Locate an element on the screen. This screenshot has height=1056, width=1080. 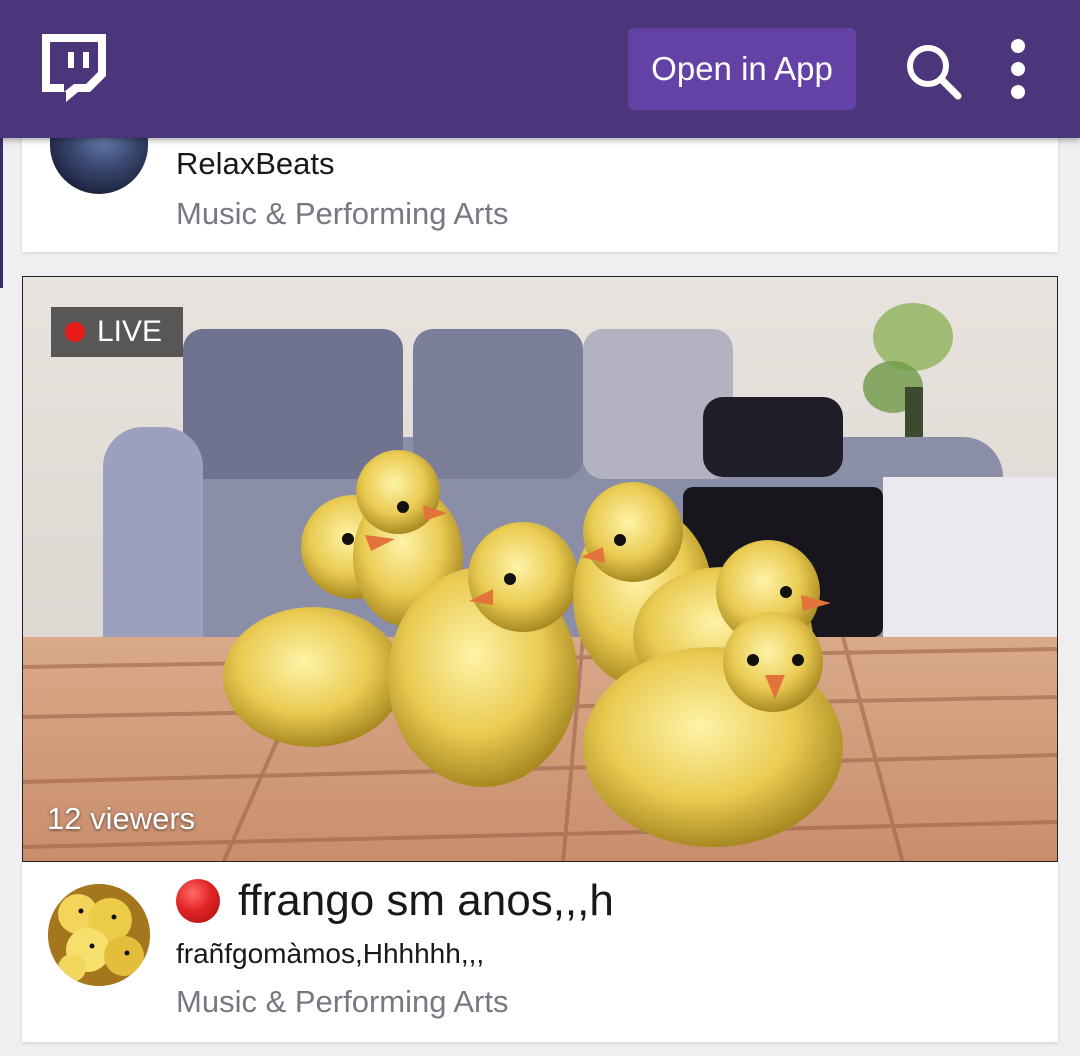
stream-title-row: ffrango sm anos,,,h is located at coordinates (395, 901).